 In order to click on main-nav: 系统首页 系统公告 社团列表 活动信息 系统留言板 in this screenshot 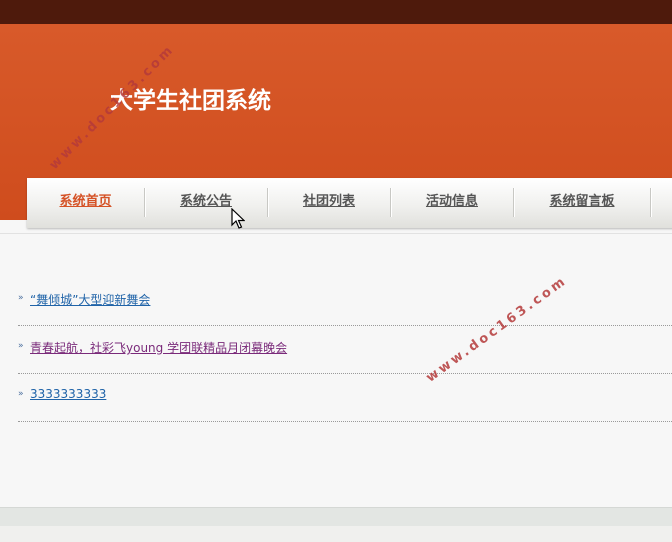, I will do `click(349, 203)`.